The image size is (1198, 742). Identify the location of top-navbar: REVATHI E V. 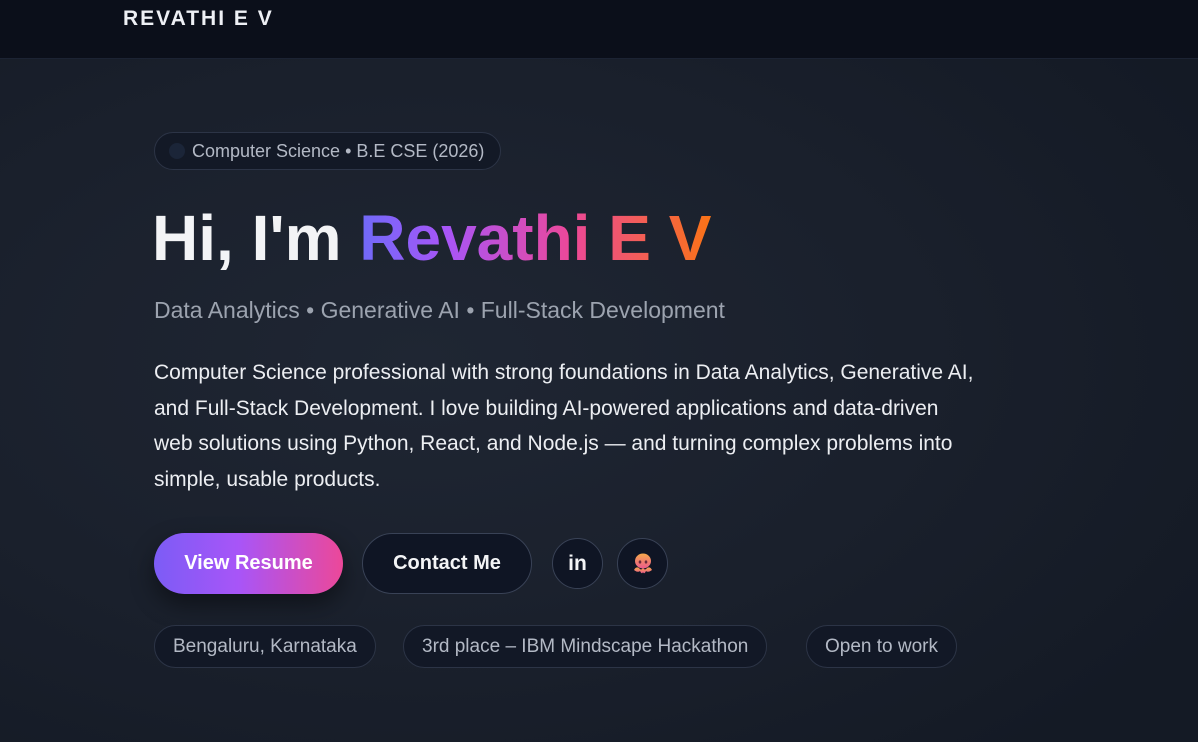
(599, 29).